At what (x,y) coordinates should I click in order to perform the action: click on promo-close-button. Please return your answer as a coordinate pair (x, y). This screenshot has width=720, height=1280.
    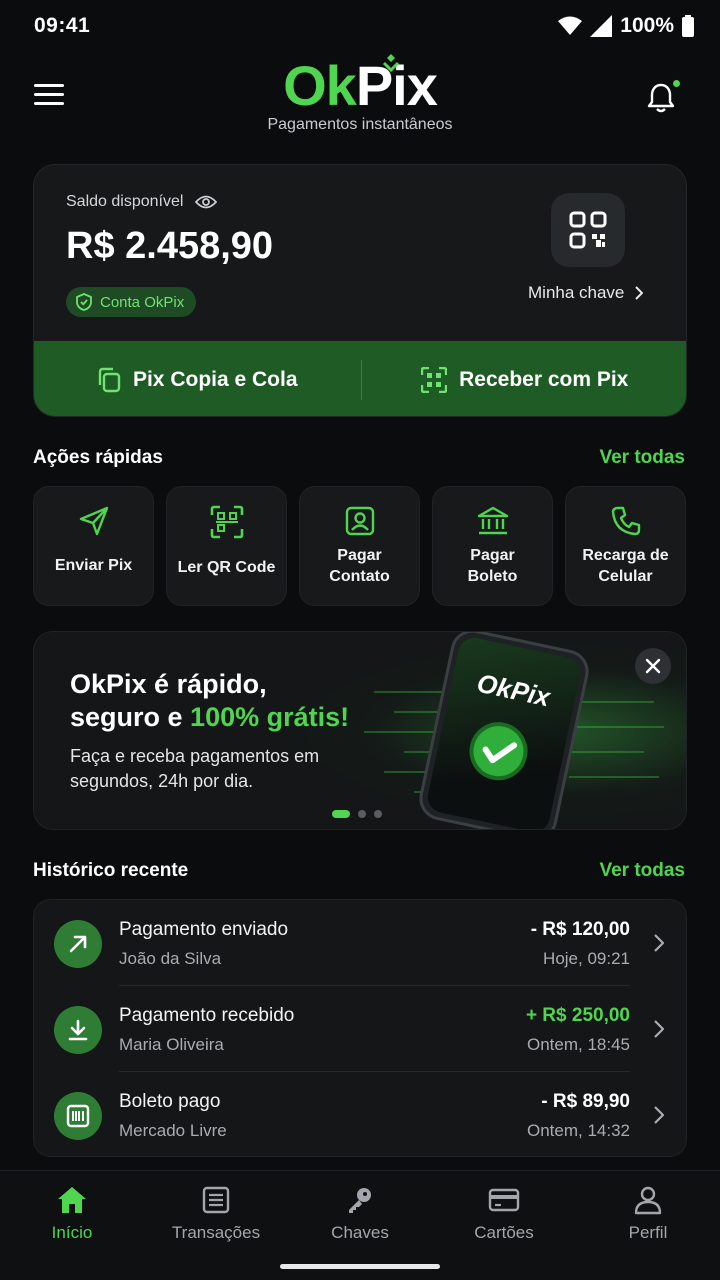
    Looking at the image, I should click on (653, 666).